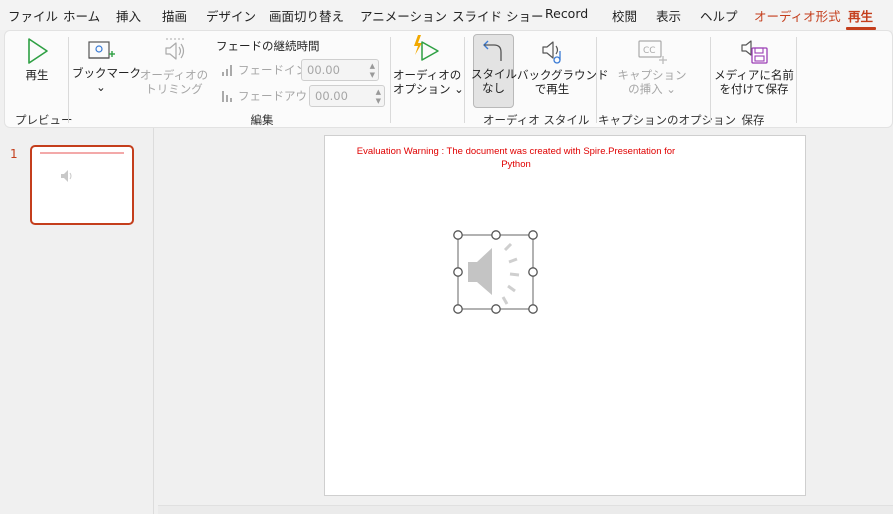 The width and height of the screenshot is (893, 514). What do you see at coordinates (227, 70) in the screenshot?
I see `fade-in-icon` at bounding box center [227, 70].